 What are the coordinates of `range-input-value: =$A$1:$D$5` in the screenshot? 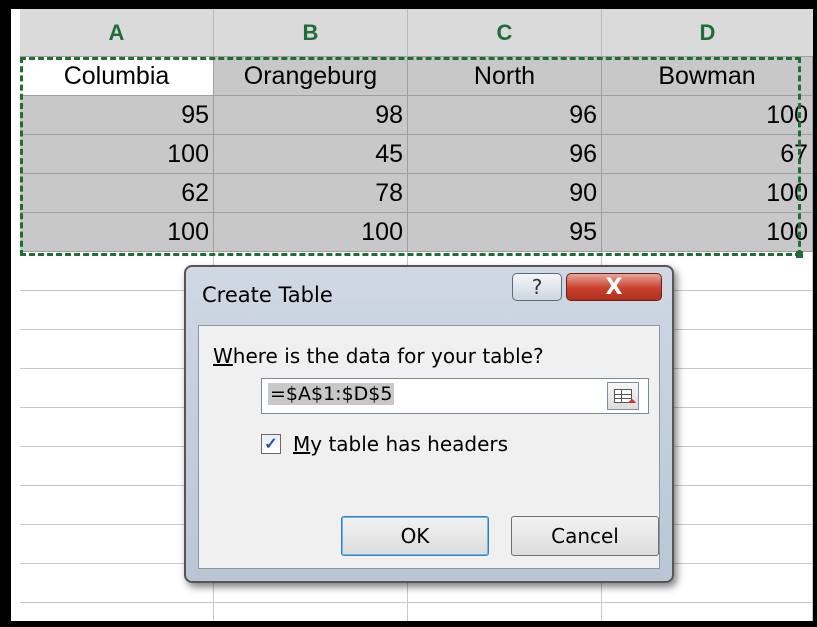 It's located at (331, 394).